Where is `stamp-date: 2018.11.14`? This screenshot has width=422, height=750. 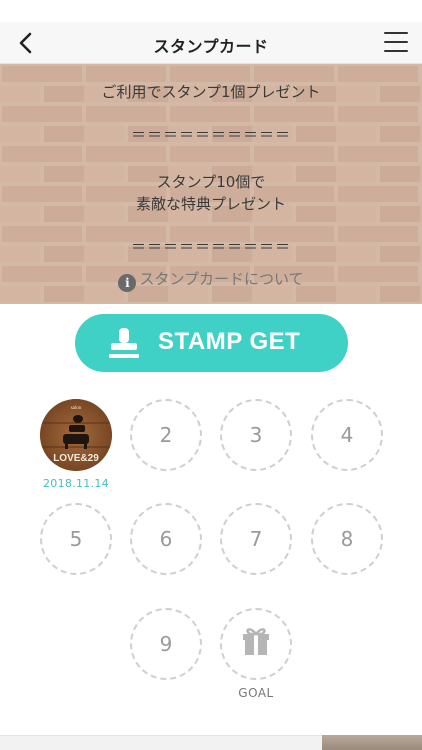
stamp-date: 2018.11.14 is located at coordinates (76, 483).